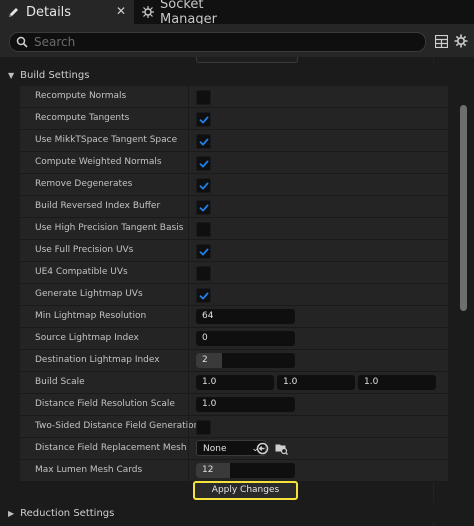 The image size is (474, 526). What do you see at coordinates (234, 449) in the screenshot?
I see `row-distance-field-replacement-mesh: Distance Field Replacement Mesh None ⌄` at bounding box center [234, 449].